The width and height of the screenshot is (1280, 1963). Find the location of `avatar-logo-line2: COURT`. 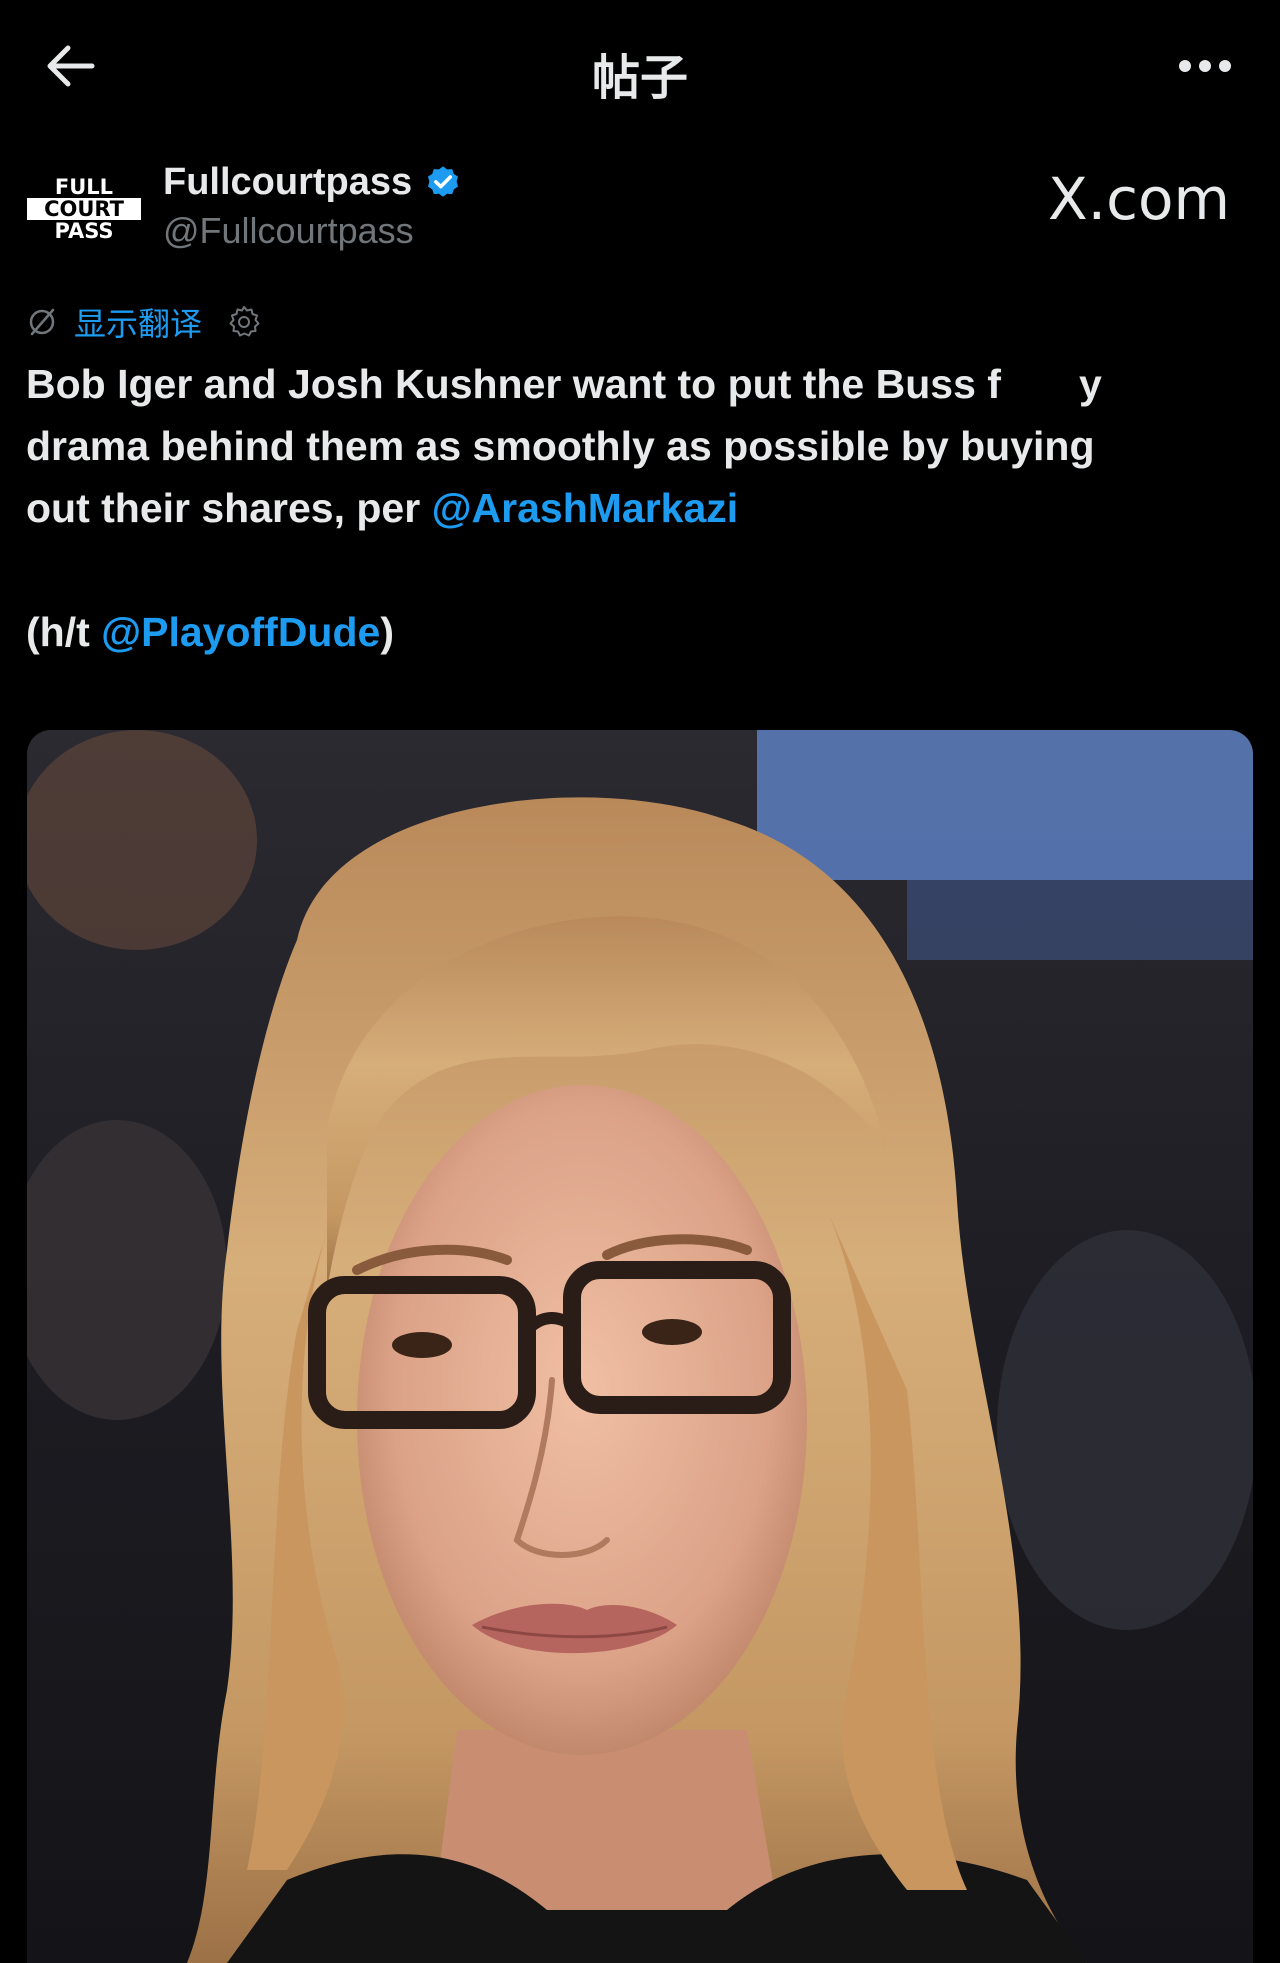

avatar-logo-line2: COURT is located at coordinates (84, 209).